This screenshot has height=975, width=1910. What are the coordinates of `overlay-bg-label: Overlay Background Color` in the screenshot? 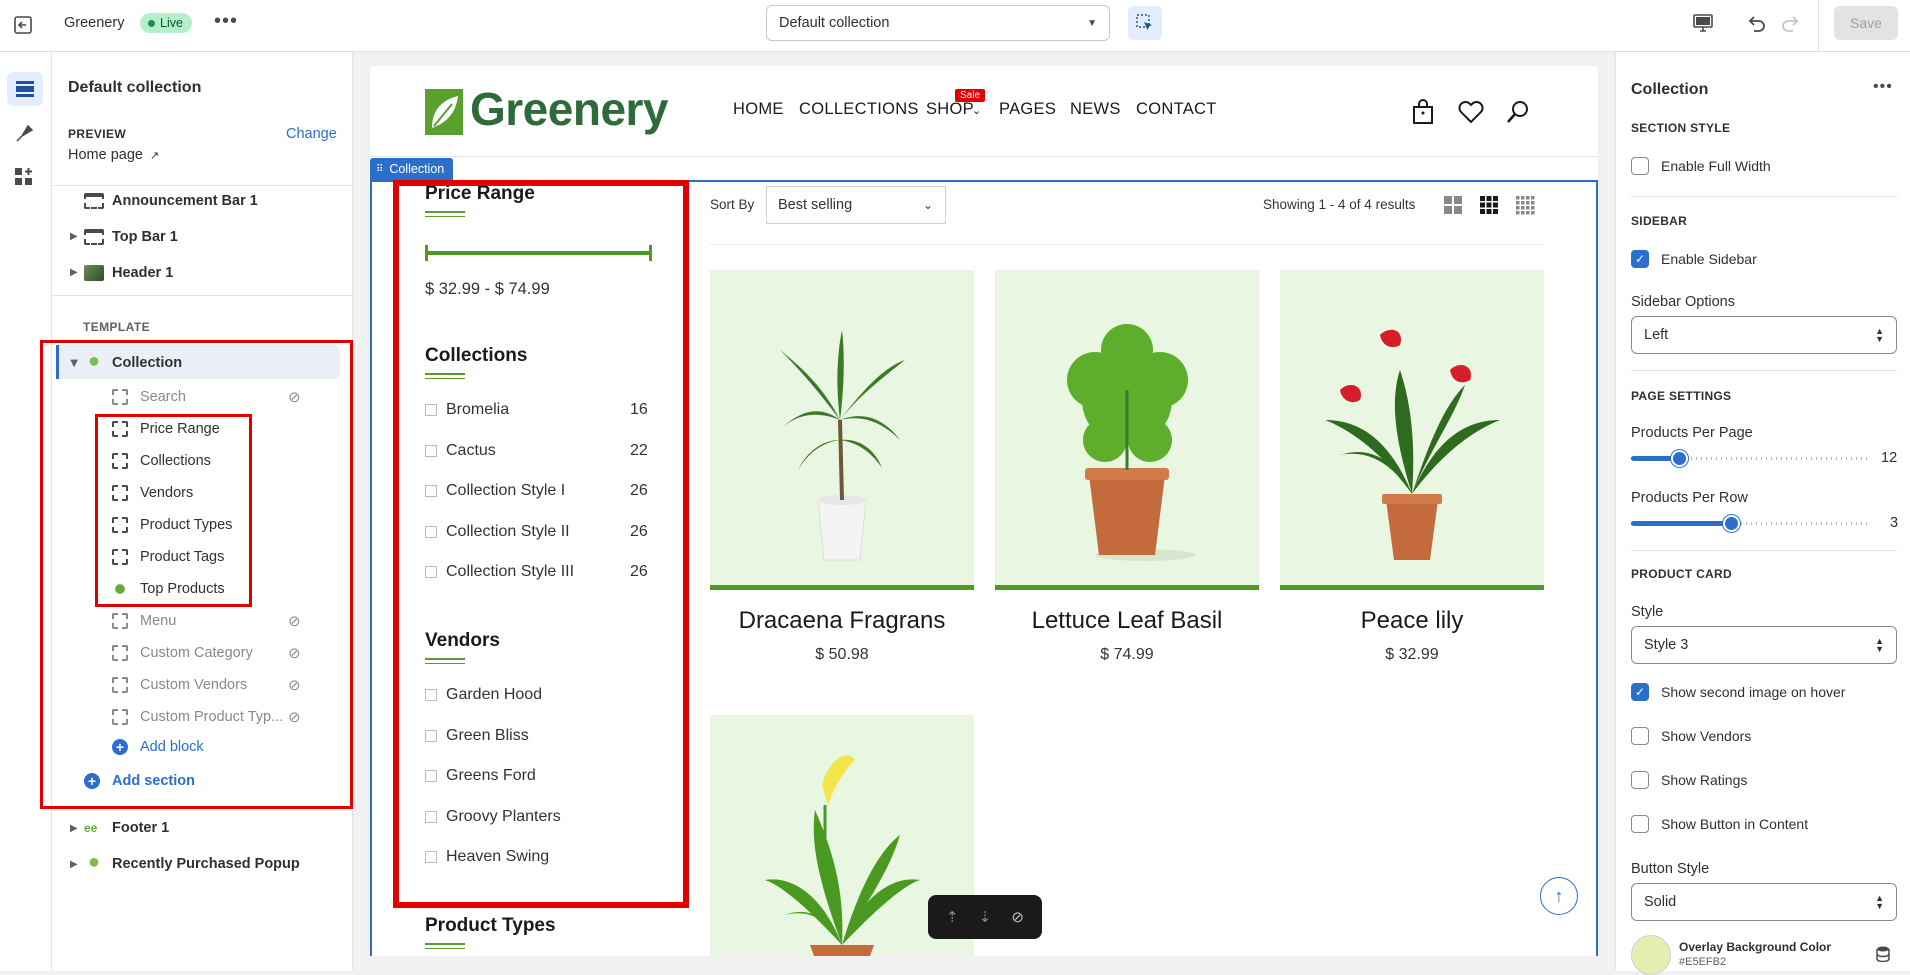 It's located at (1755, 947).